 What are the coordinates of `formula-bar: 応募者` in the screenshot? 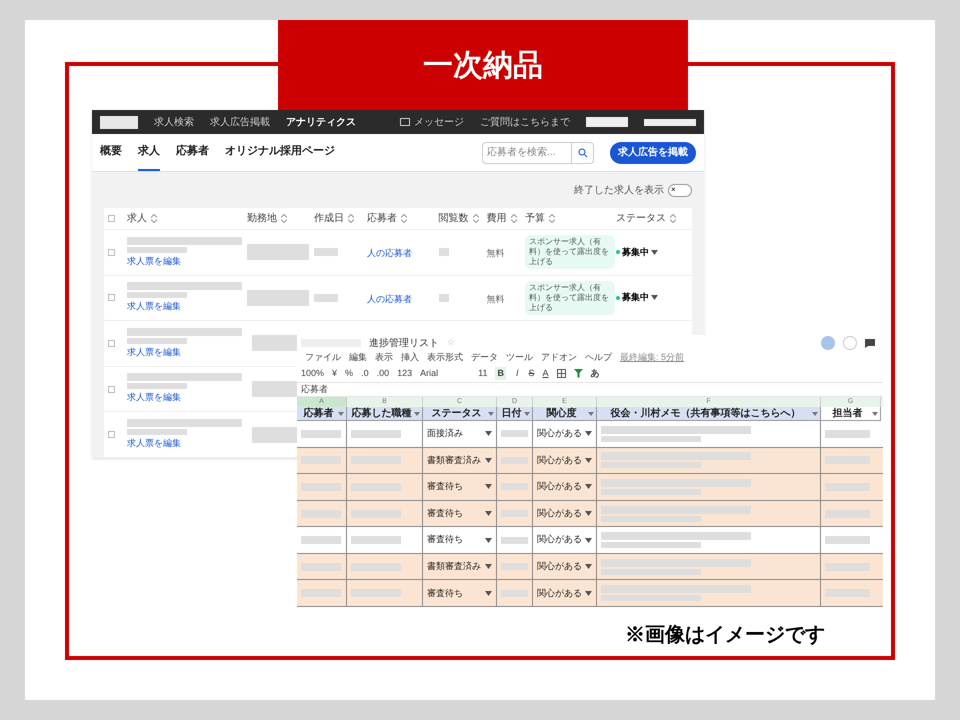 It's located at (314, 389).